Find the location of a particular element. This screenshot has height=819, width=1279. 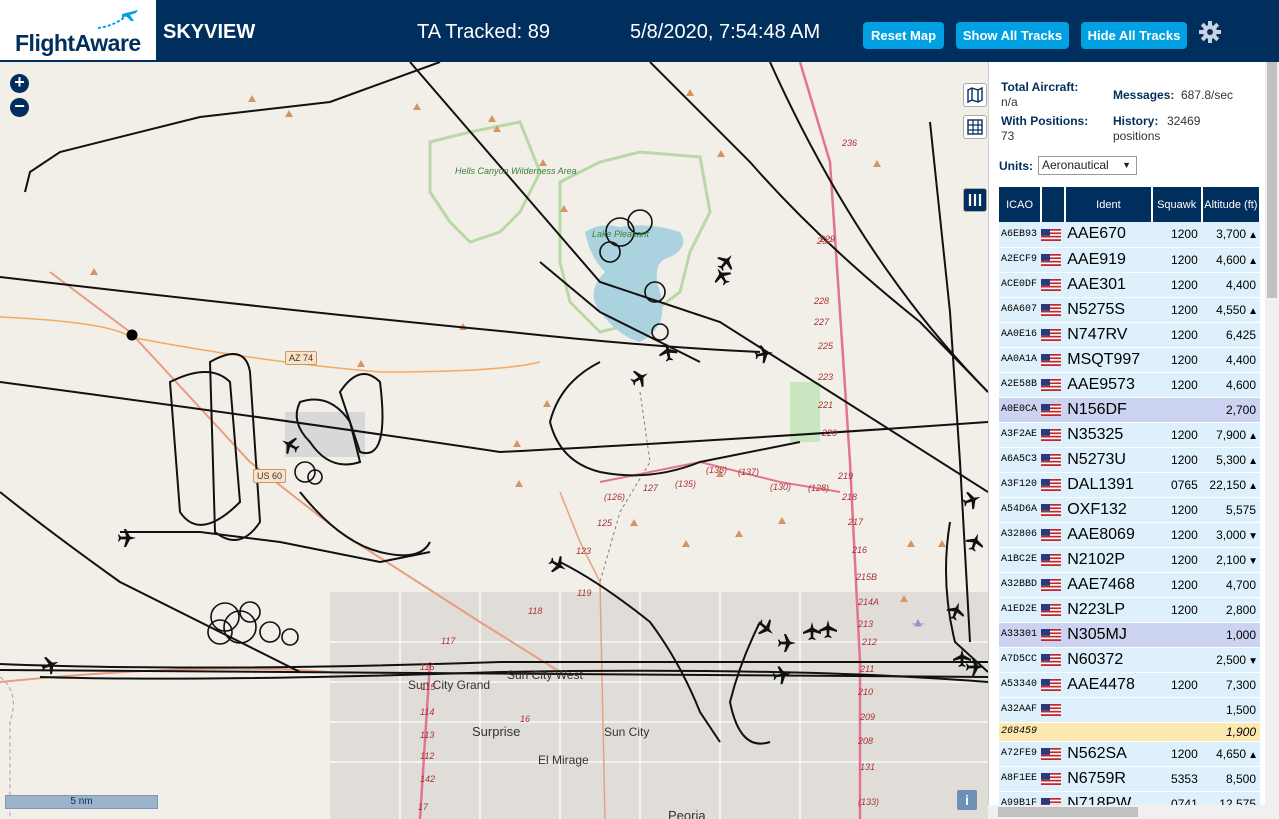

table-row: A32BBD AAE7468 1200 4,700 is located at coordinates (1129, 585).